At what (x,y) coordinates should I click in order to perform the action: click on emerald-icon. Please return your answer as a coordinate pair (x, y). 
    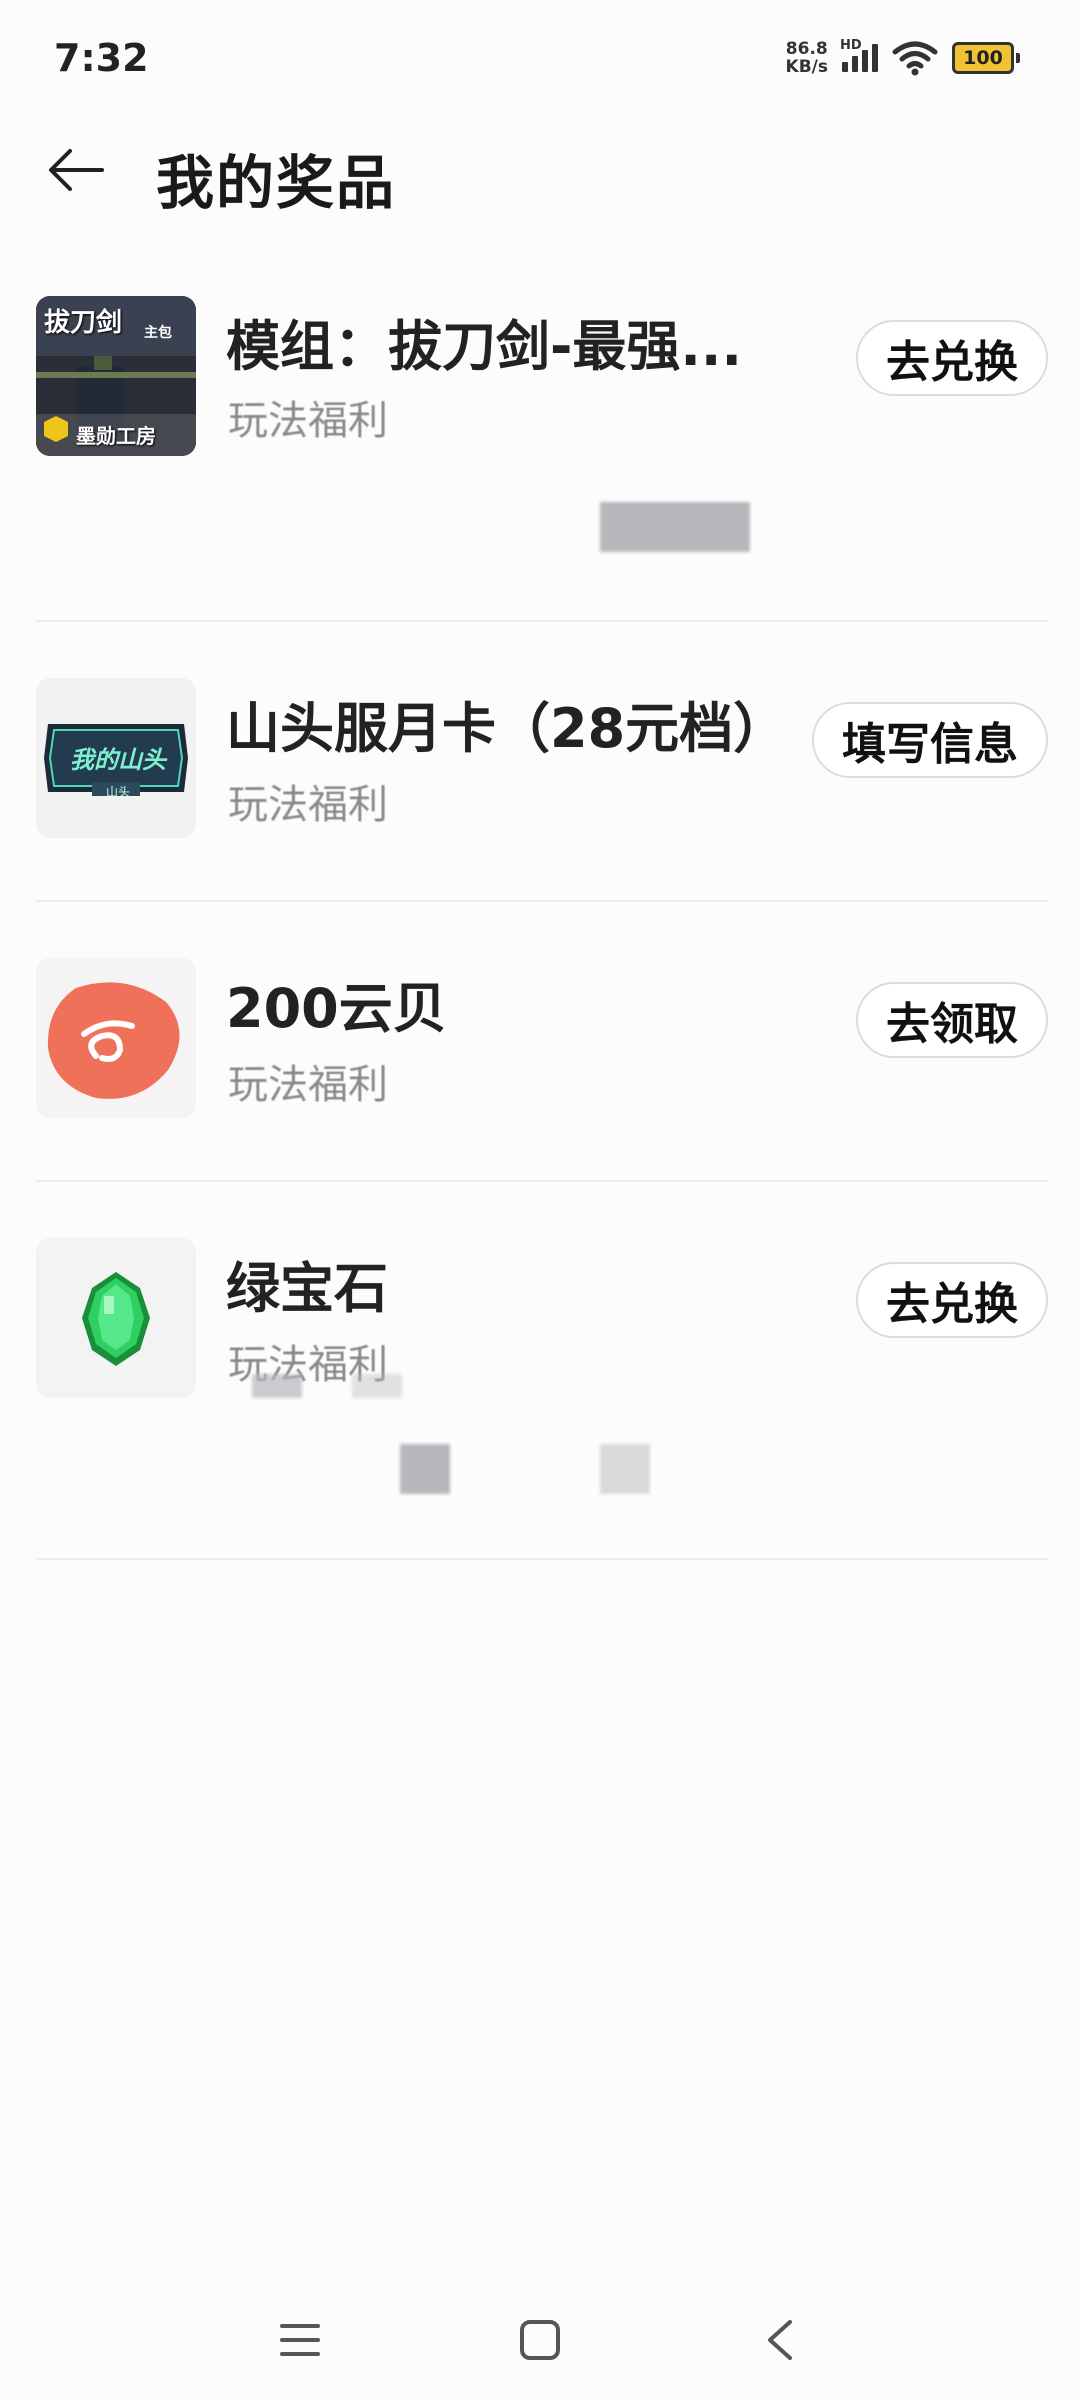
    Looking at the image, I should click on (116, 1318).